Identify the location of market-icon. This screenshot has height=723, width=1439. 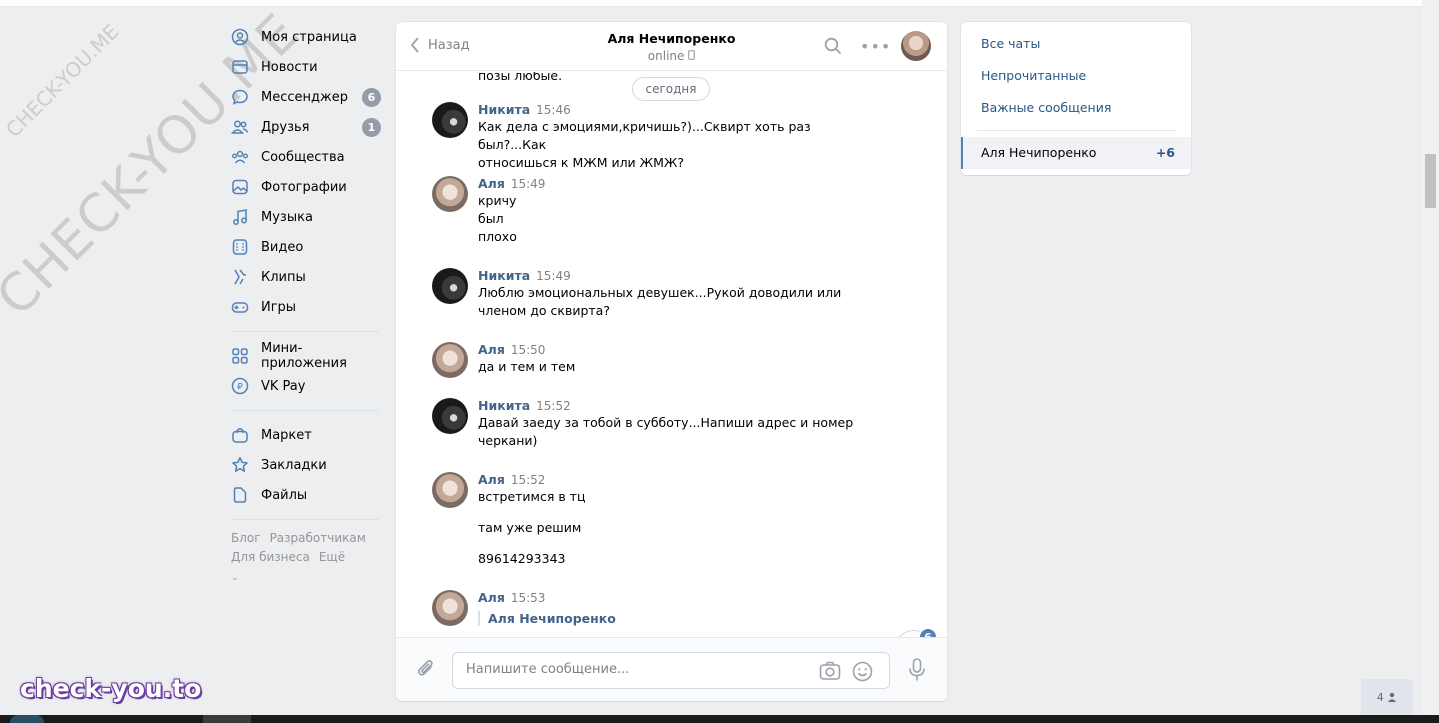
(240, 435).